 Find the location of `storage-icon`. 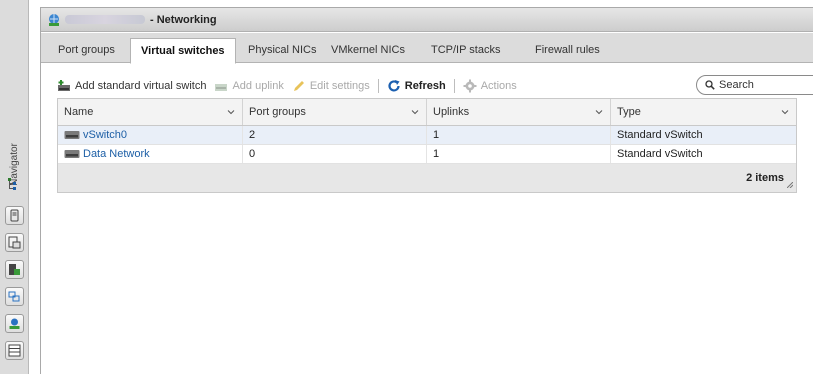

storage-icon is located at coordinates (14, 269).